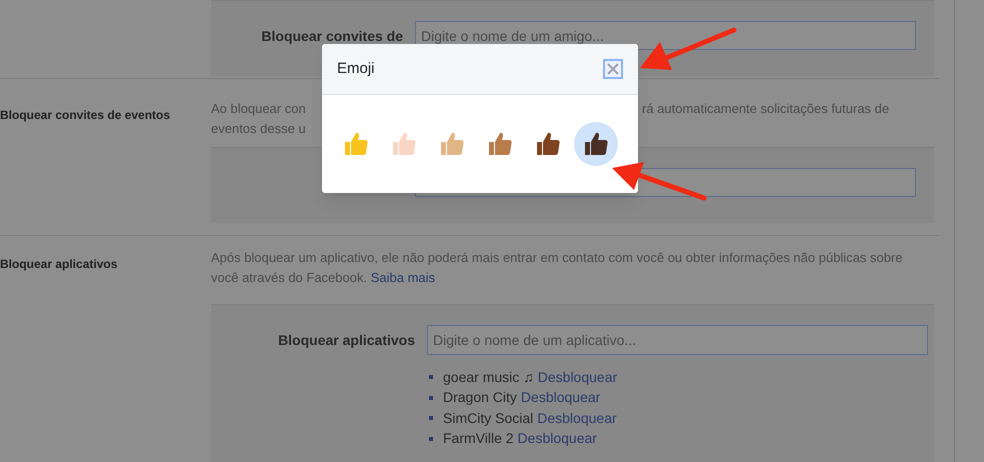 Image resolution: width=984 pixels, height=462 pixels. I want to click on app-name: FarmVille 2, so click(478, 438).